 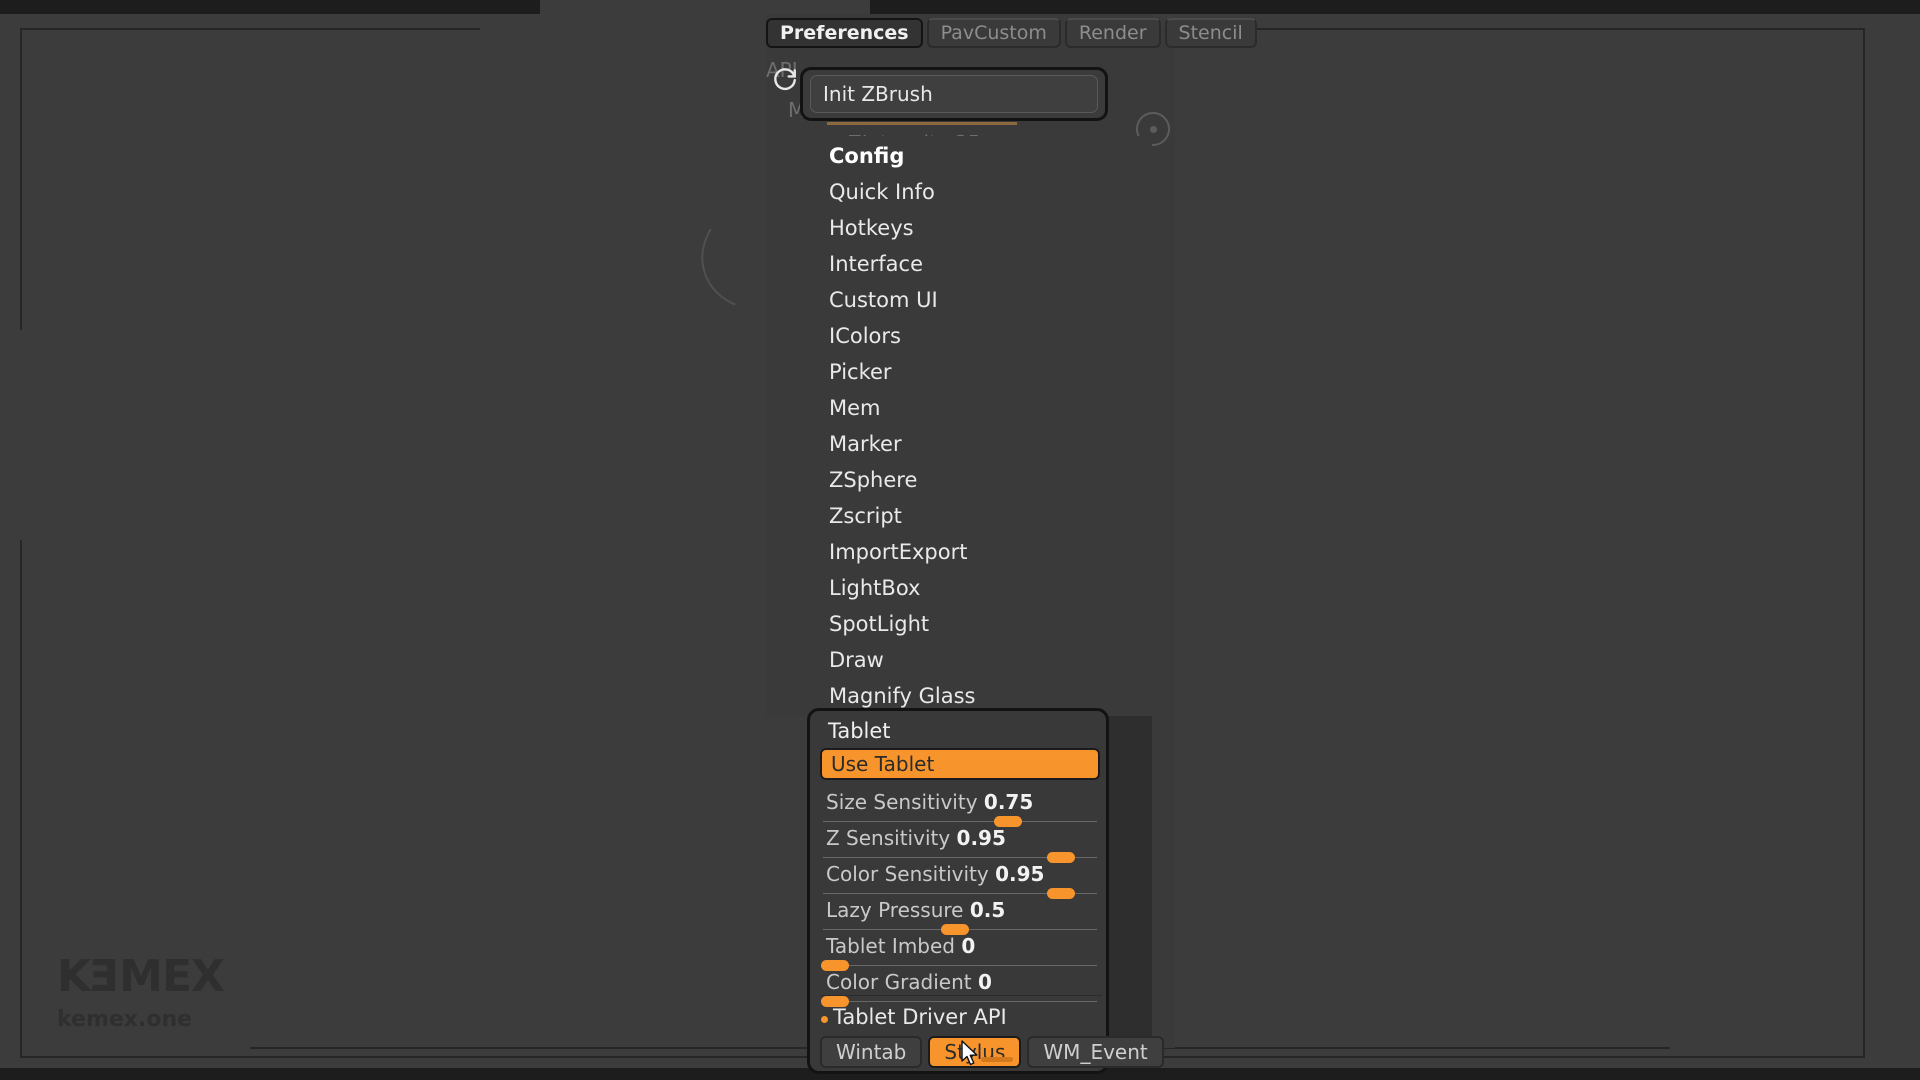 What do you see at coordinates (1008, 802) in the screenshot?
I see `slider-size-sensitivity-value: 0.75` at bounding box center [1008, 802].